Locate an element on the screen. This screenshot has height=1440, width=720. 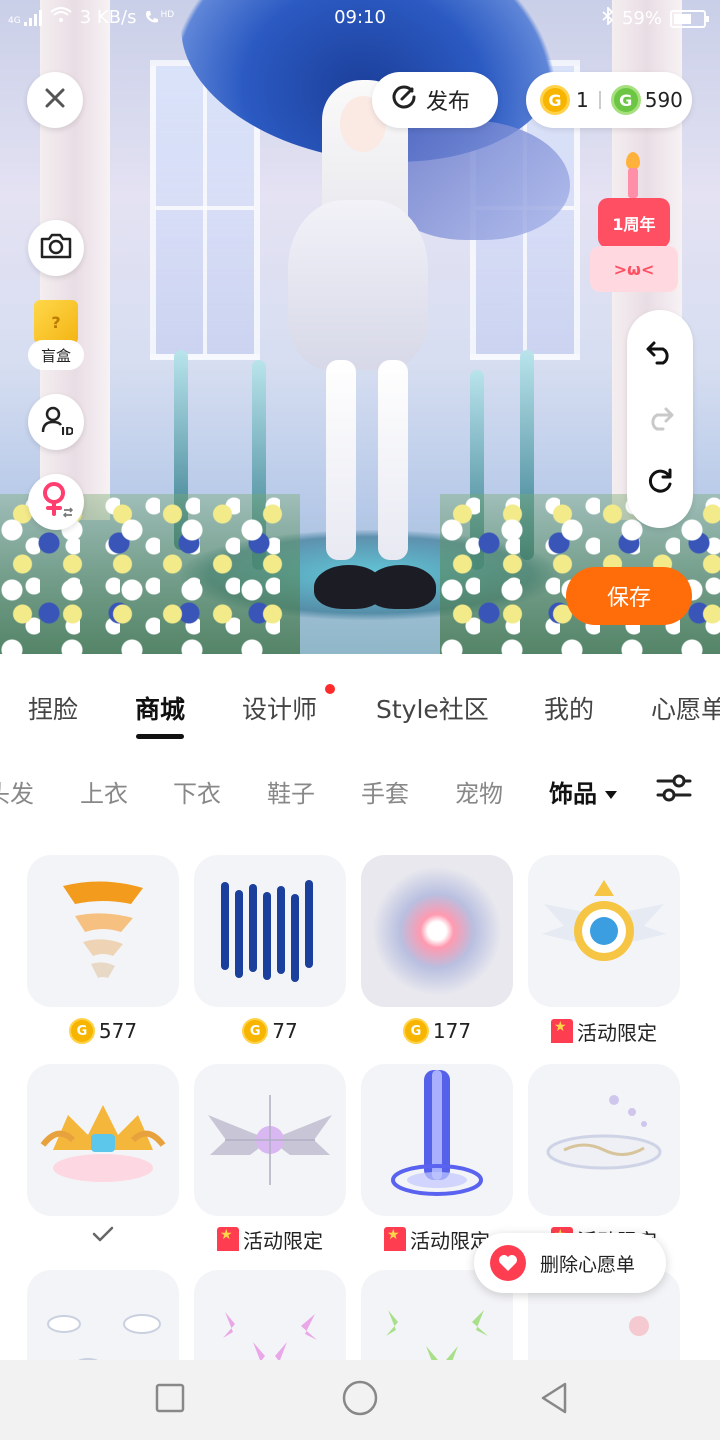
item-price-value: 77 is located at coordinates (285, 1031).